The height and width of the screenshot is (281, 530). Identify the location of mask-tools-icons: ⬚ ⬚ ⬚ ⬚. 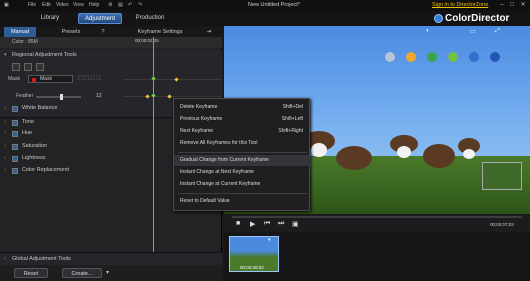
(89, 78).